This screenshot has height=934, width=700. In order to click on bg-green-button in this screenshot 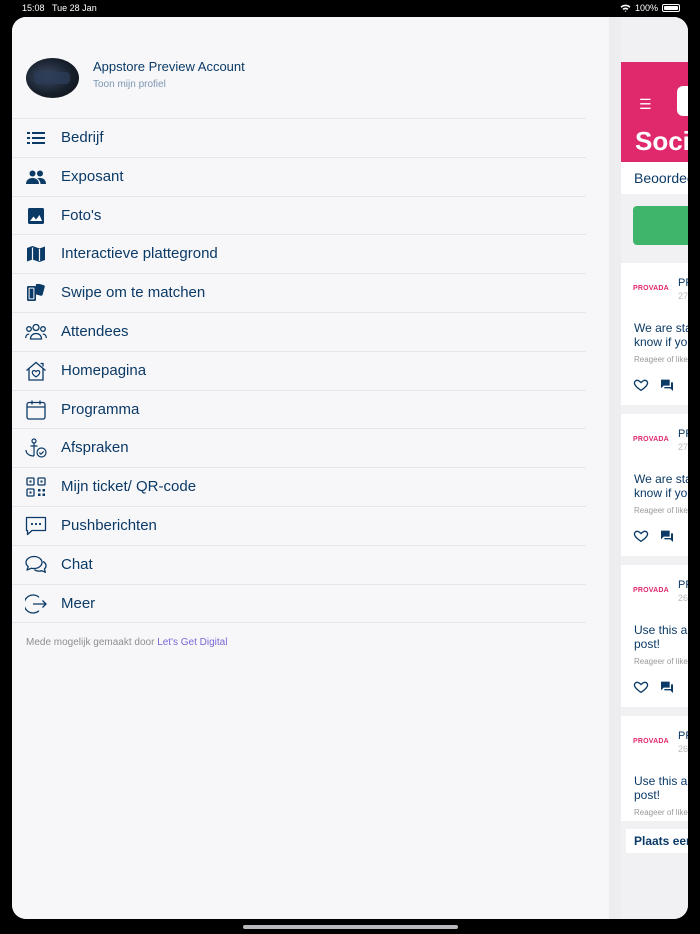, I will do `click(660, 225)`.